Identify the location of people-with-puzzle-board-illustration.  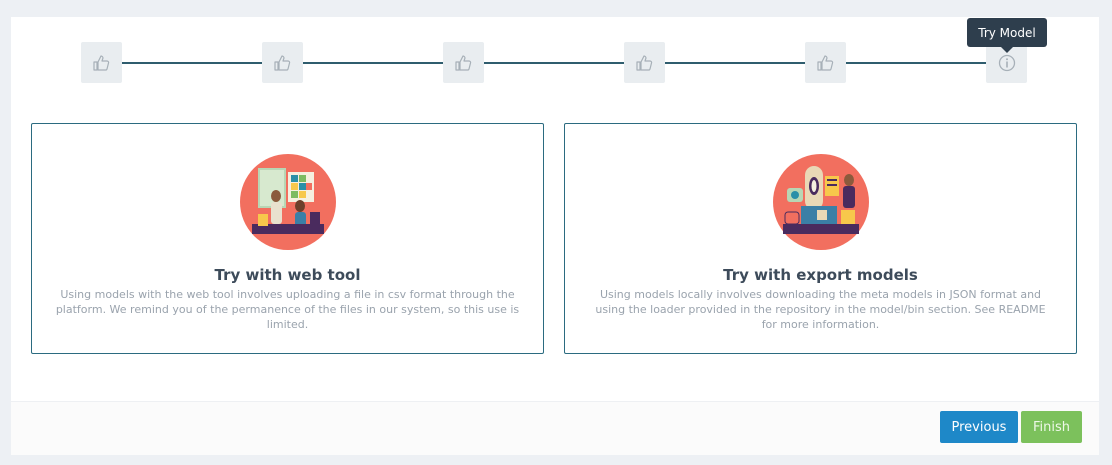
(288, 202).